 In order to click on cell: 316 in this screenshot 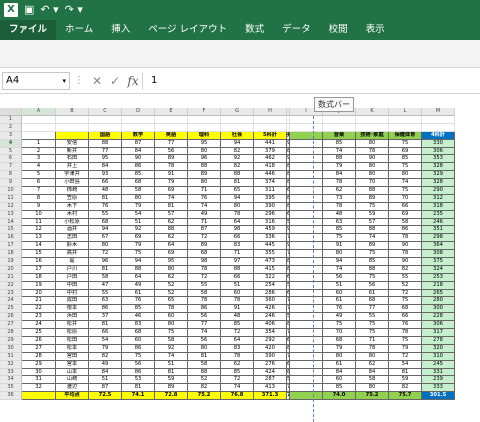, I will do `click(270, 222)`.